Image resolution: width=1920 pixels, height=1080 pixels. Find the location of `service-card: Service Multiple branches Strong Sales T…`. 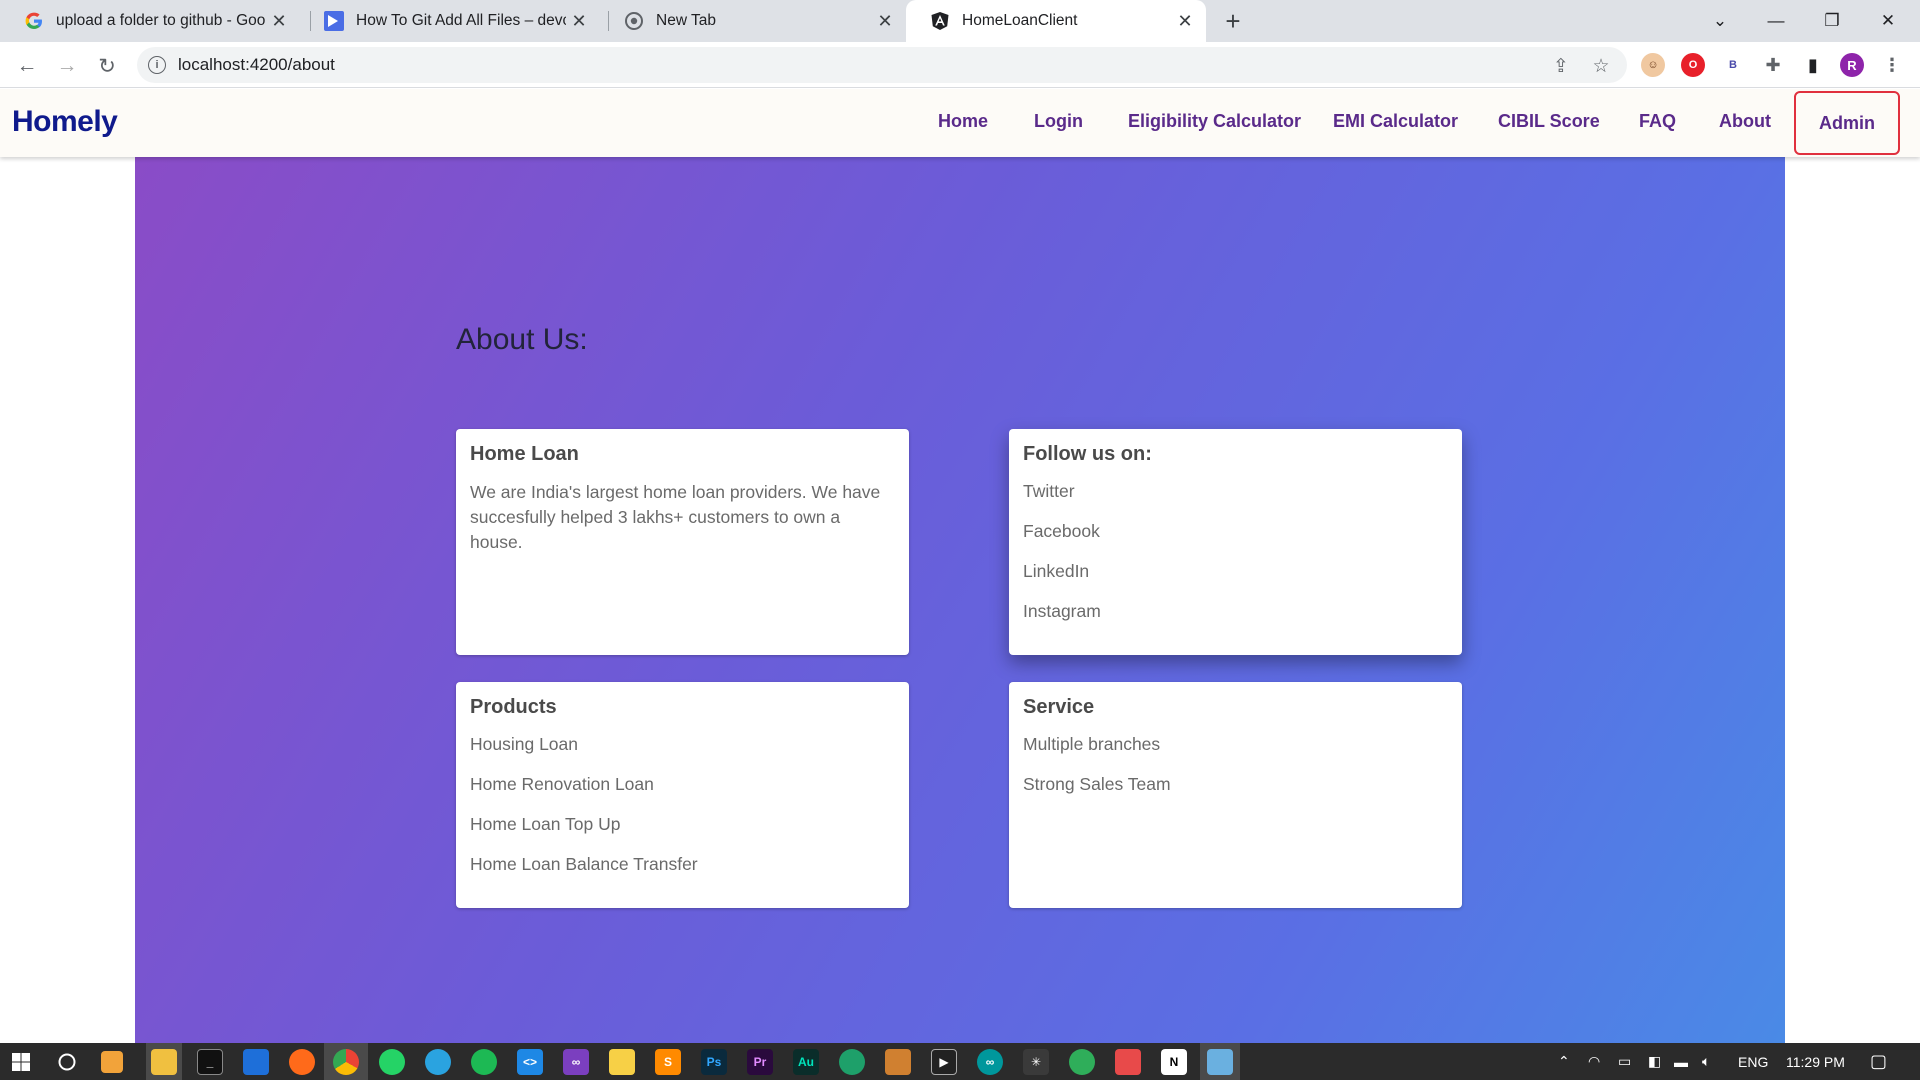

service-card: Service Multiple branches Strong Sales T… is located at coordinates (1235, 795).